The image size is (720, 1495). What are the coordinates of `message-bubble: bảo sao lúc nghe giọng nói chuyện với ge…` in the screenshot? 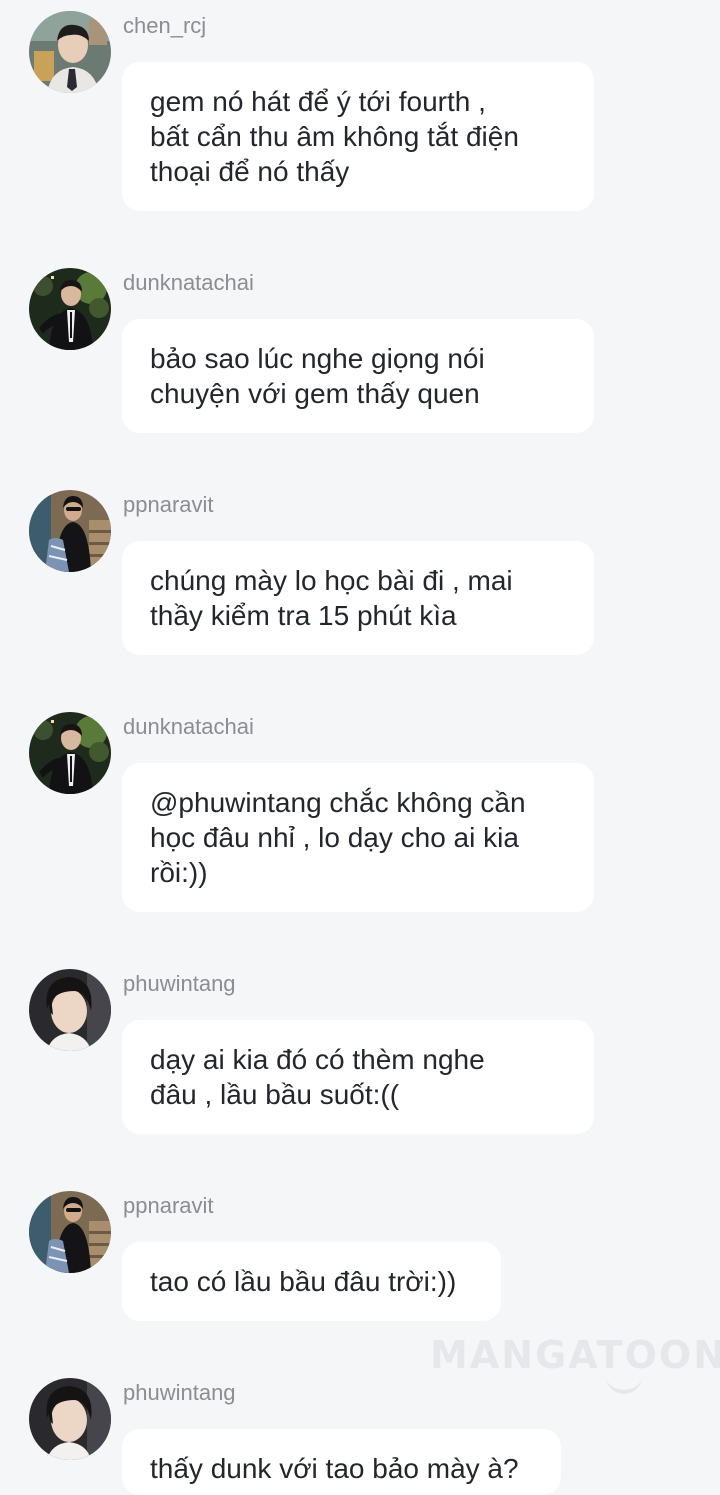 It's located at (358, 376).